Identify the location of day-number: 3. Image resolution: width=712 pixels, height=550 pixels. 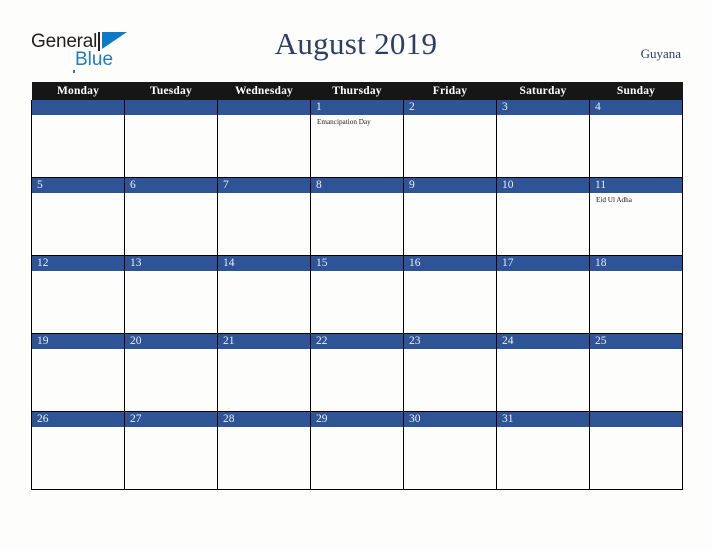
(505, 107).